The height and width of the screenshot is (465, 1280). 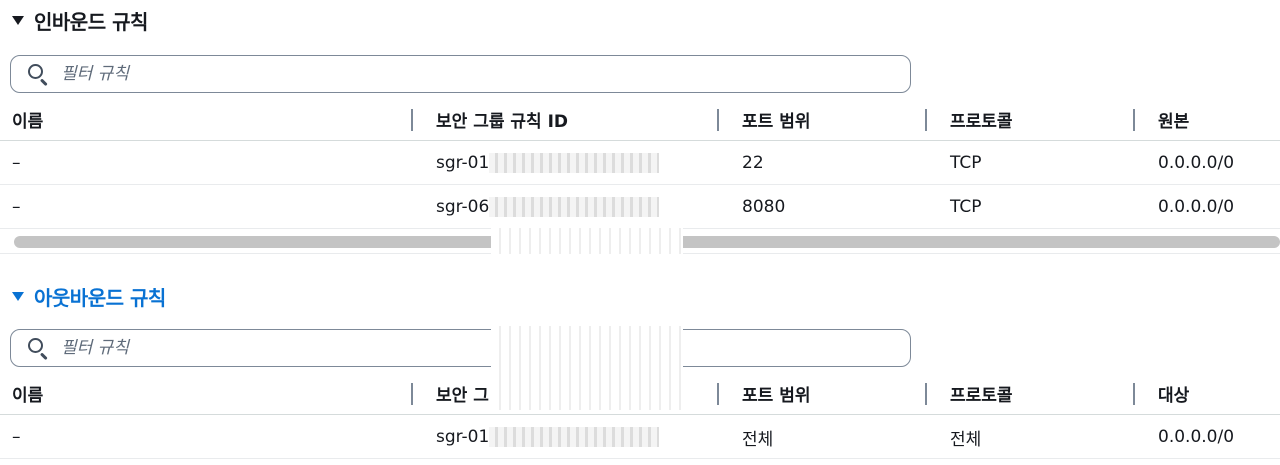 What do you see at coordinates (966, 439) in the screenshot?
I see `protocol: 전체` at bounding box center [966, 439].